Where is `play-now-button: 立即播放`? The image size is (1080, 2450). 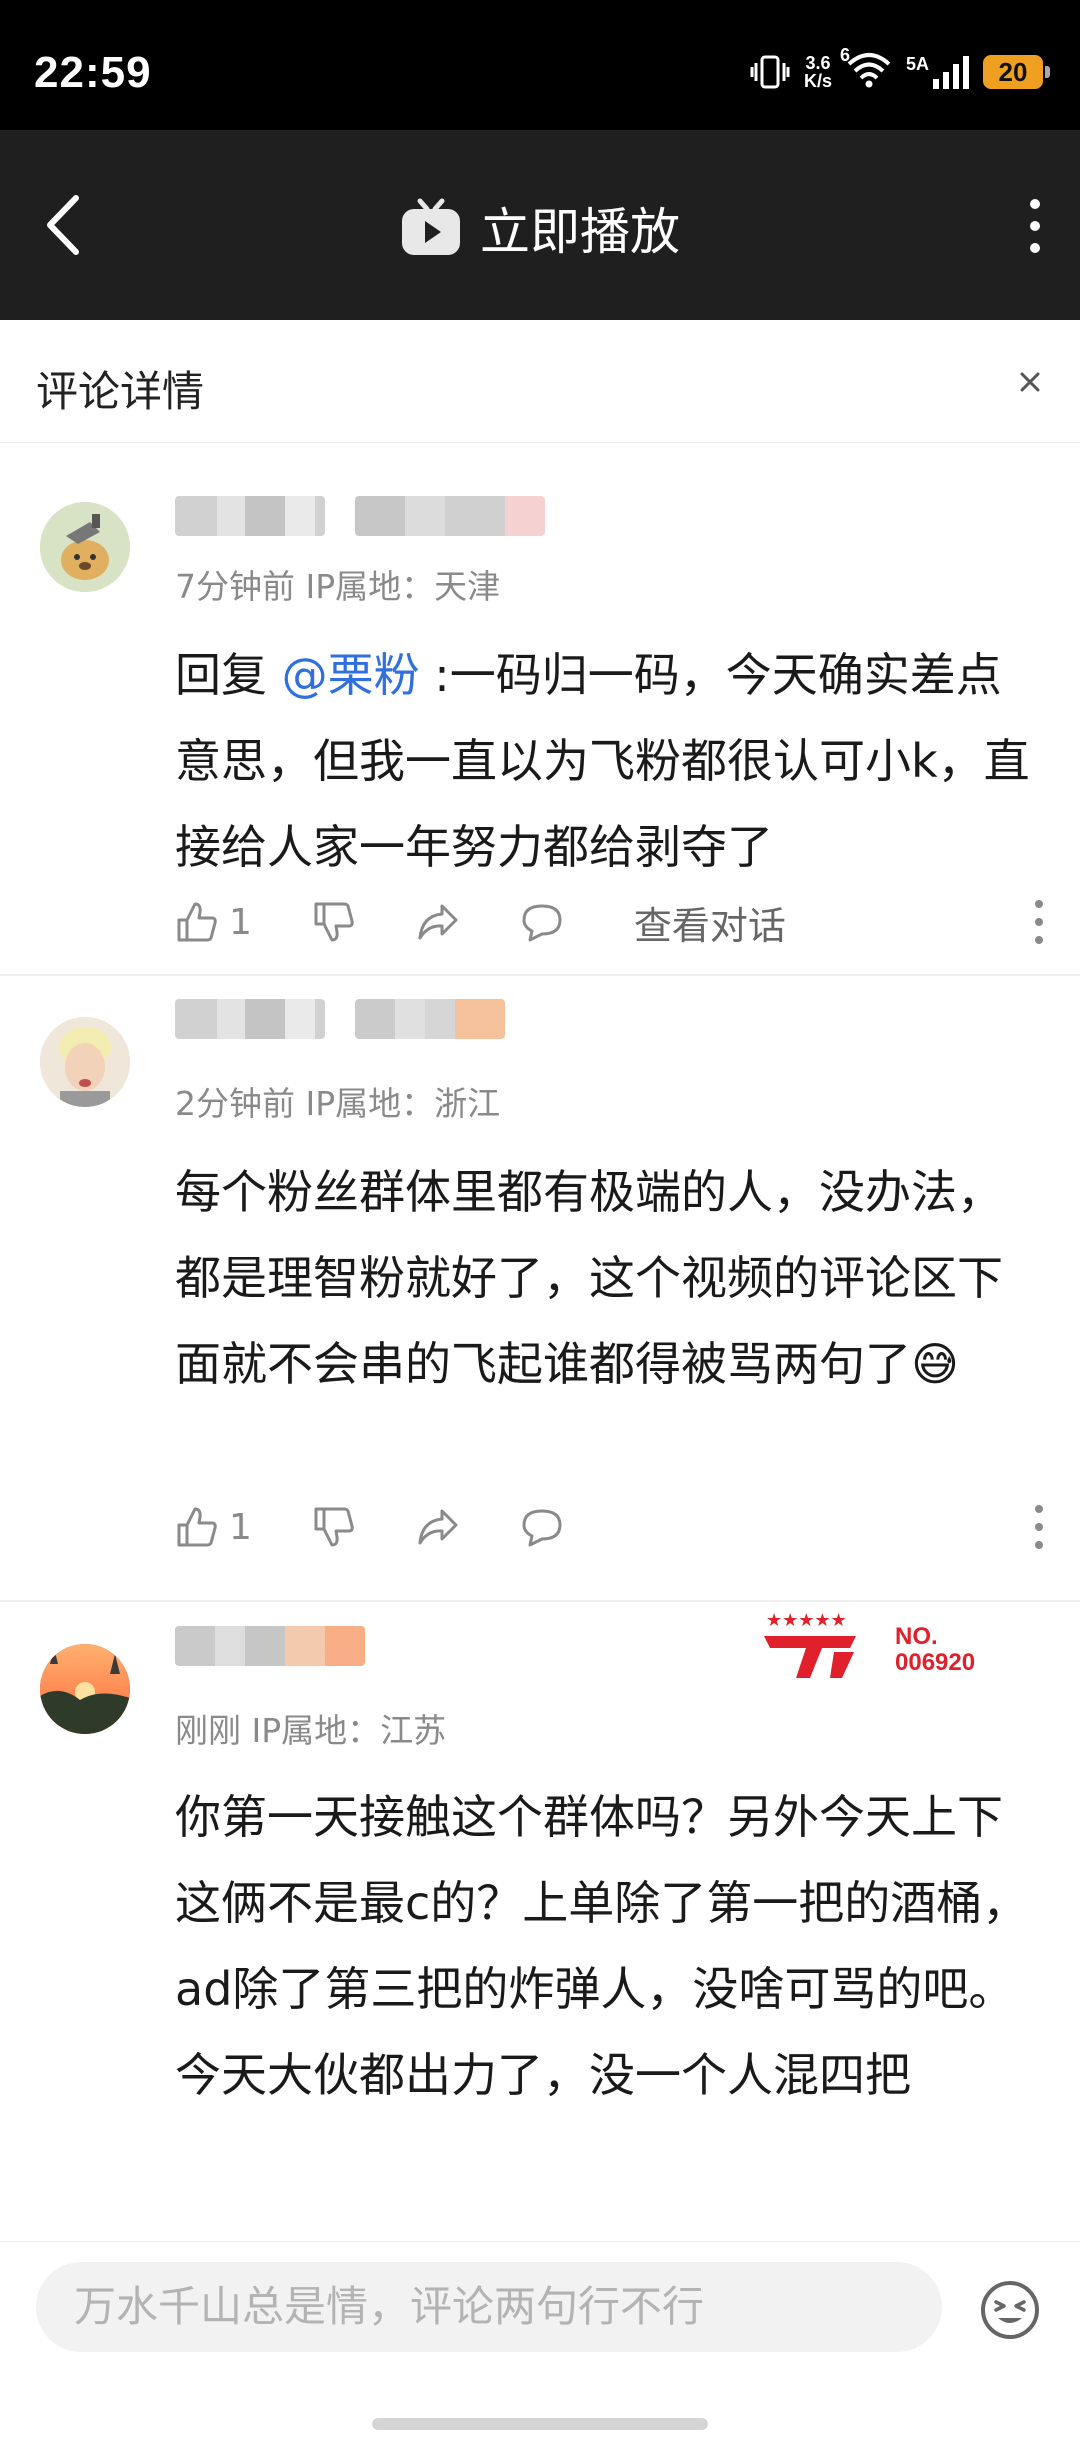
play-now-button: 立即播放 is located at coordinates (540, 228).